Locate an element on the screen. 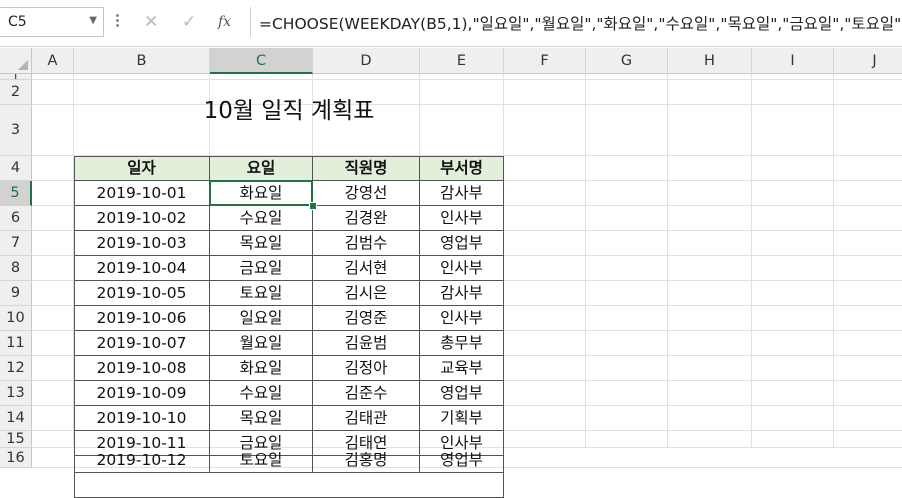  chevron-down-icon: ▼ is located at coordinates (93, 20).